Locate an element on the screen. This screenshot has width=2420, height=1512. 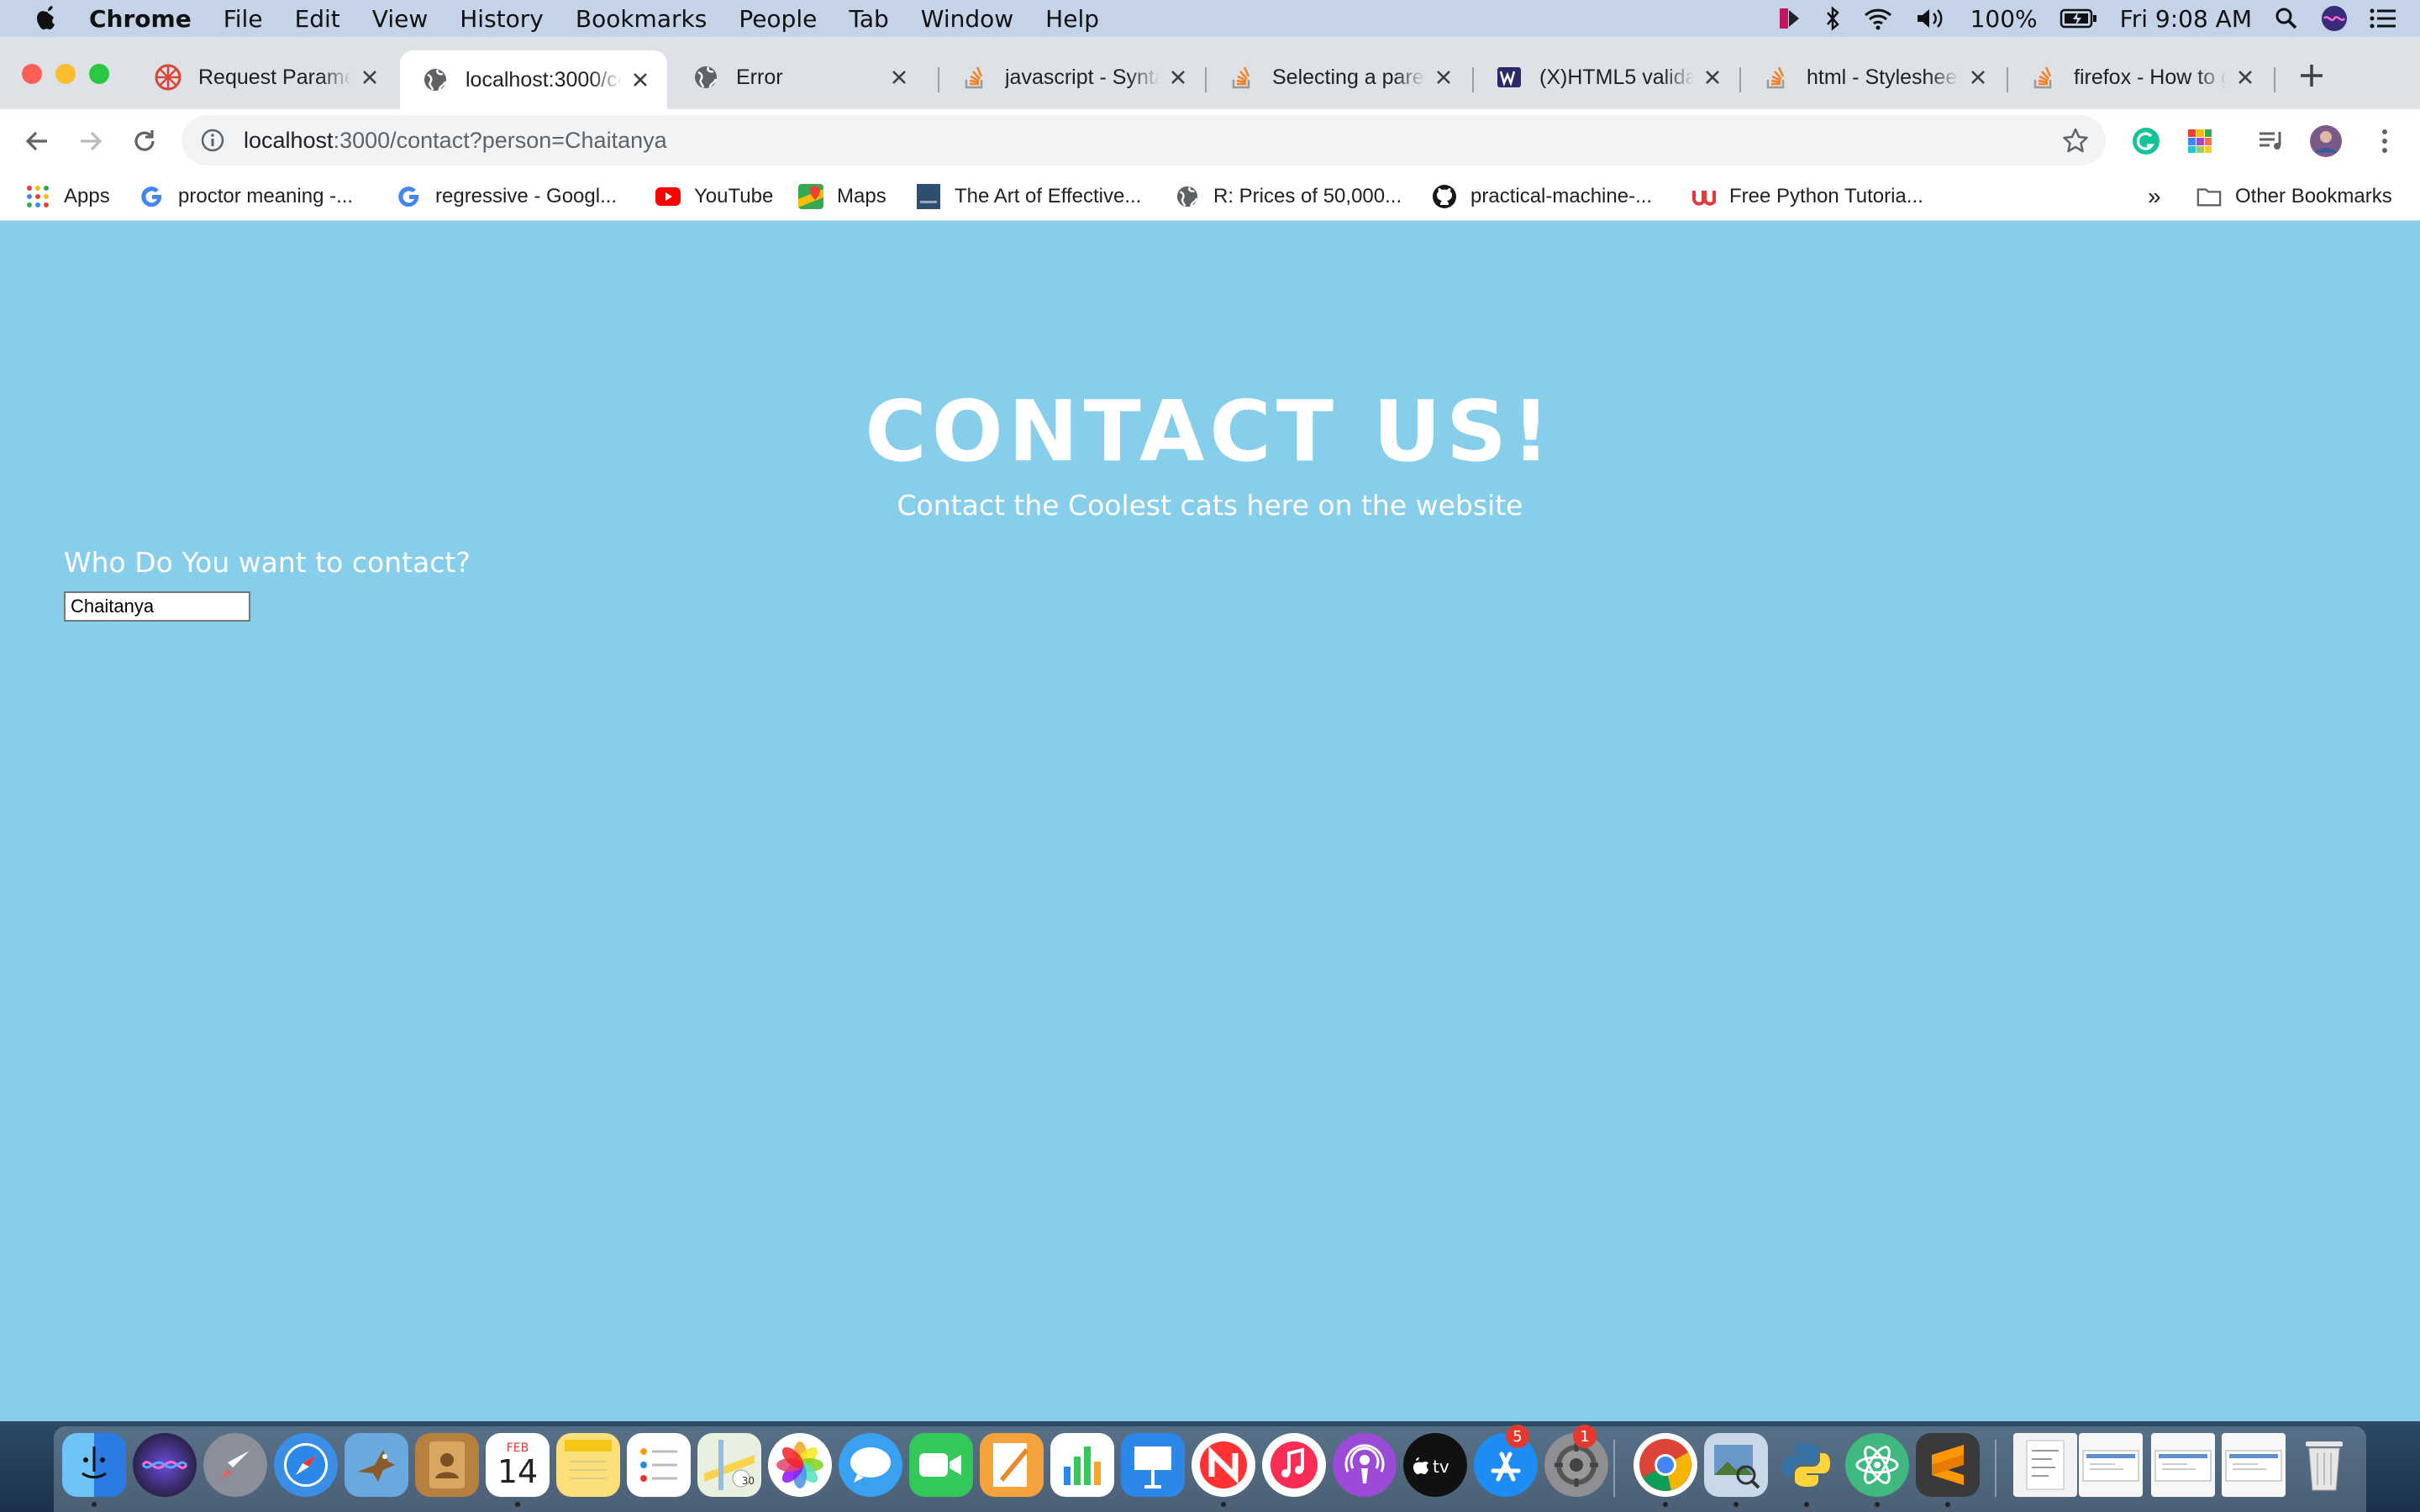
globe-icon is located at coordinates (435, 79).